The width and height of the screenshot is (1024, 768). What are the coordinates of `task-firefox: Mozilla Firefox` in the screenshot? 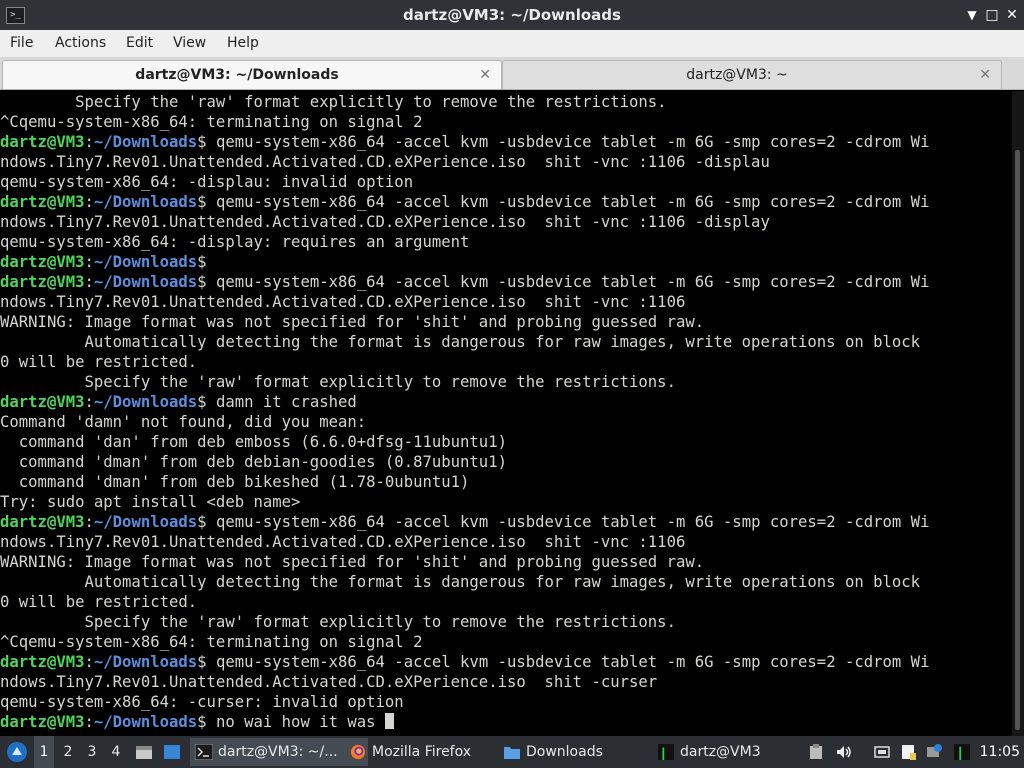 It's located at (433, 752).